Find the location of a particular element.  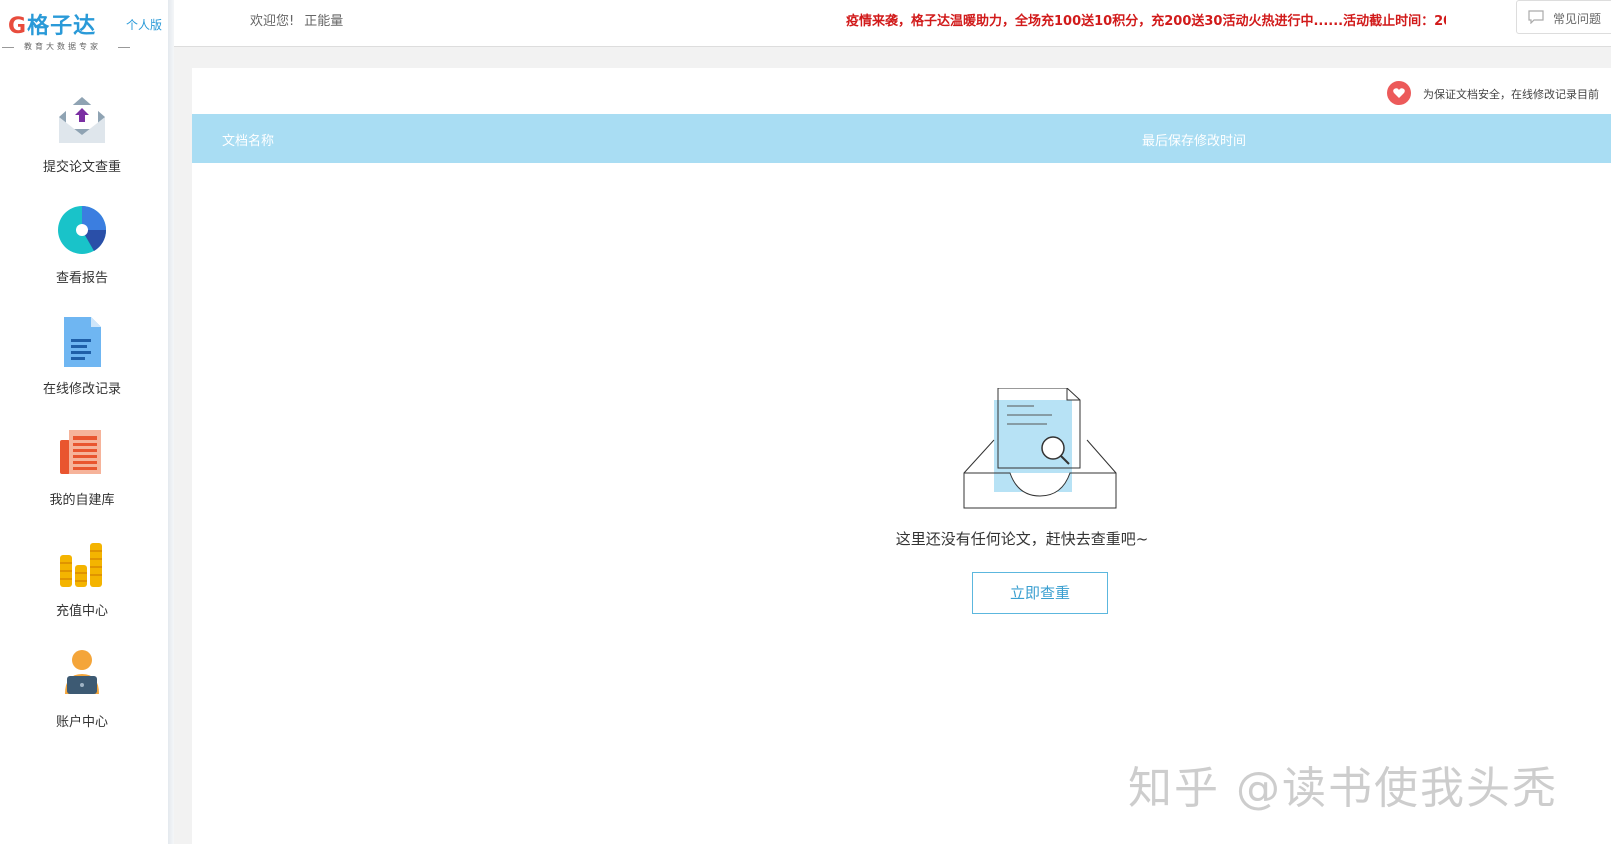

coins-icon is located at coordinates (81, 565).